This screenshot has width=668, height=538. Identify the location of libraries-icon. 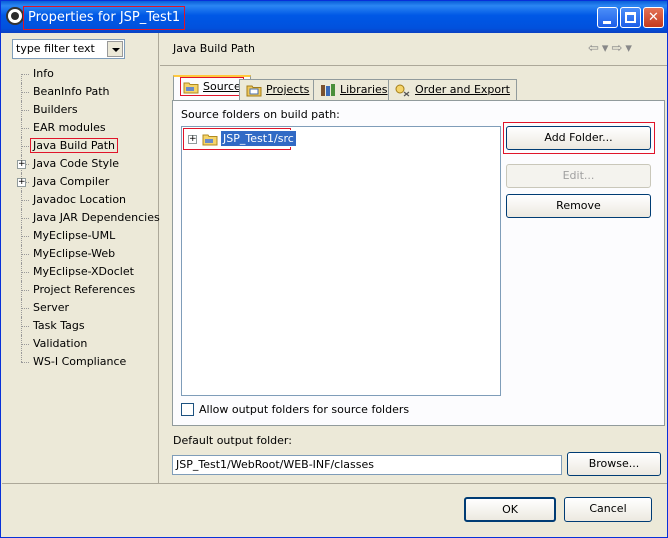
(328, 90).